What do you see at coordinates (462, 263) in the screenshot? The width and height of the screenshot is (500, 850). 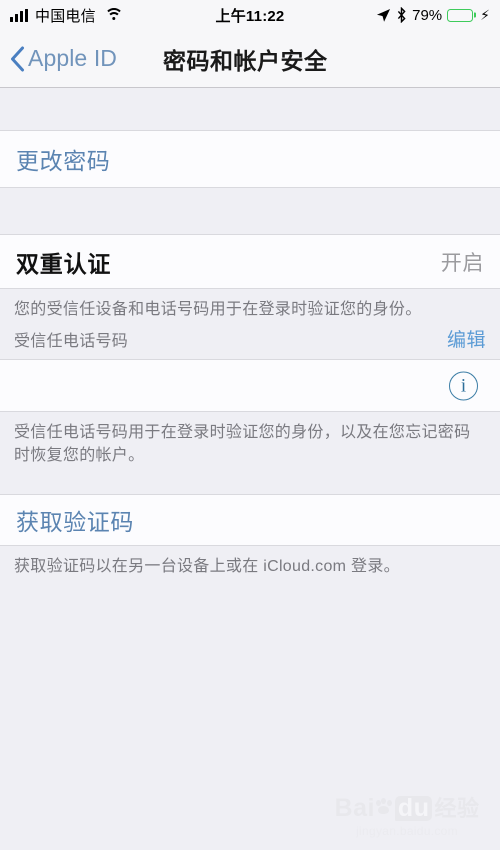 I see `two-factor-status: 开启` at bounding box center [462, 263].